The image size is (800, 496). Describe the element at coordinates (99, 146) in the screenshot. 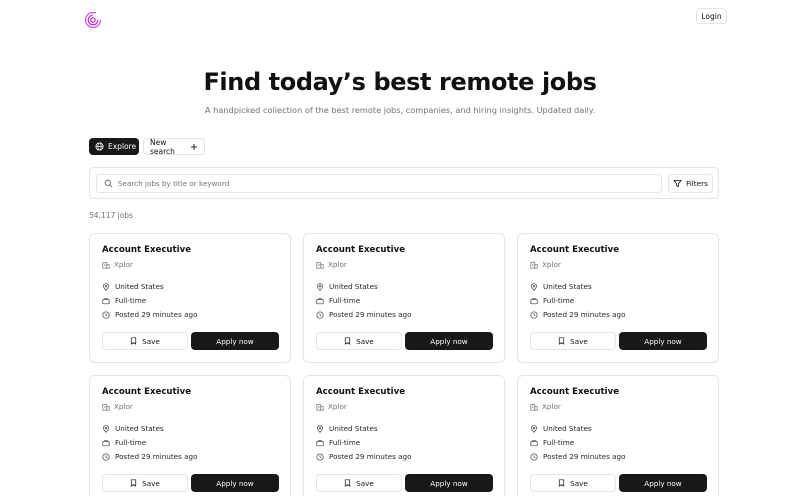

I see `globe-icon` at that location.